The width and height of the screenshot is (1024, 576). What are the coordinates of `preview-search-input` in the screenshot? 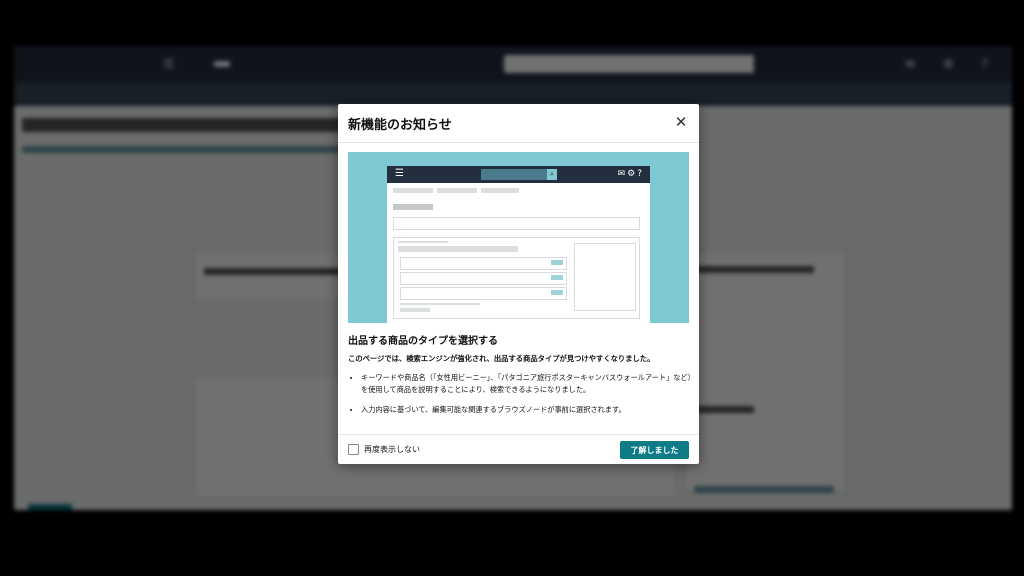 It's located at (516, 223).